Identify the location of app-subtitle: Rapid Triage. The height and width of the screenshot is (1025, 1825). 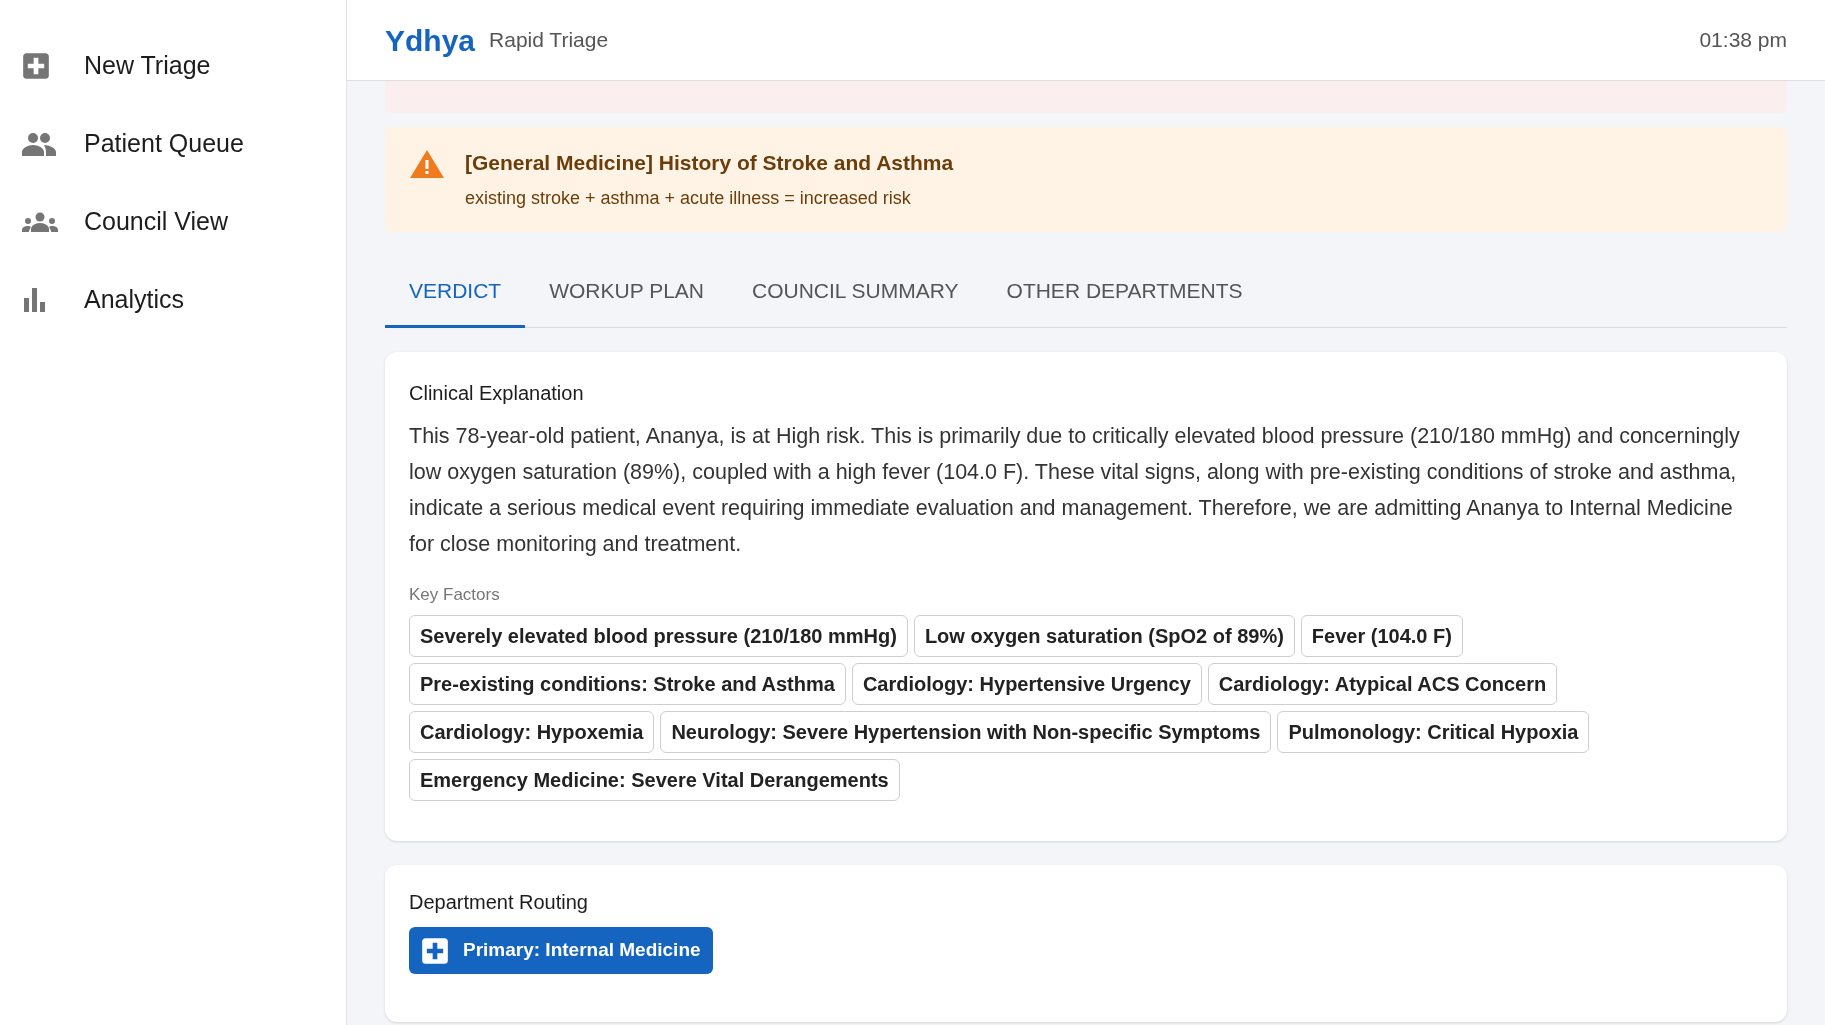
(549, 40).